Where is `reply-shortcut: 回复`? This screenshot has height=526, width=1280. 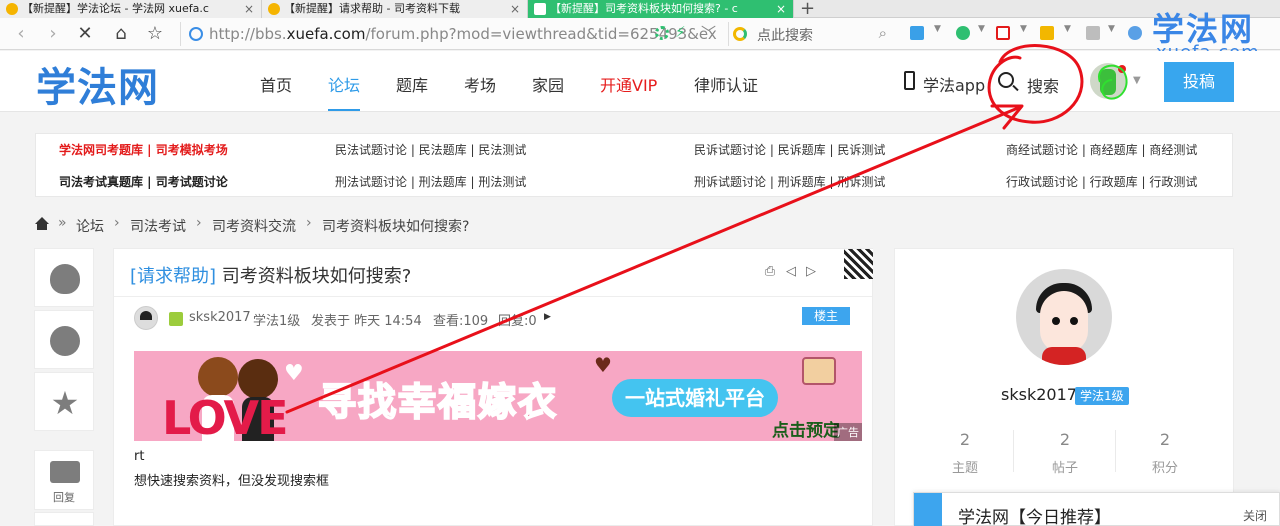 reply-shortcut: 回复 is located at coordinates (64, 480).